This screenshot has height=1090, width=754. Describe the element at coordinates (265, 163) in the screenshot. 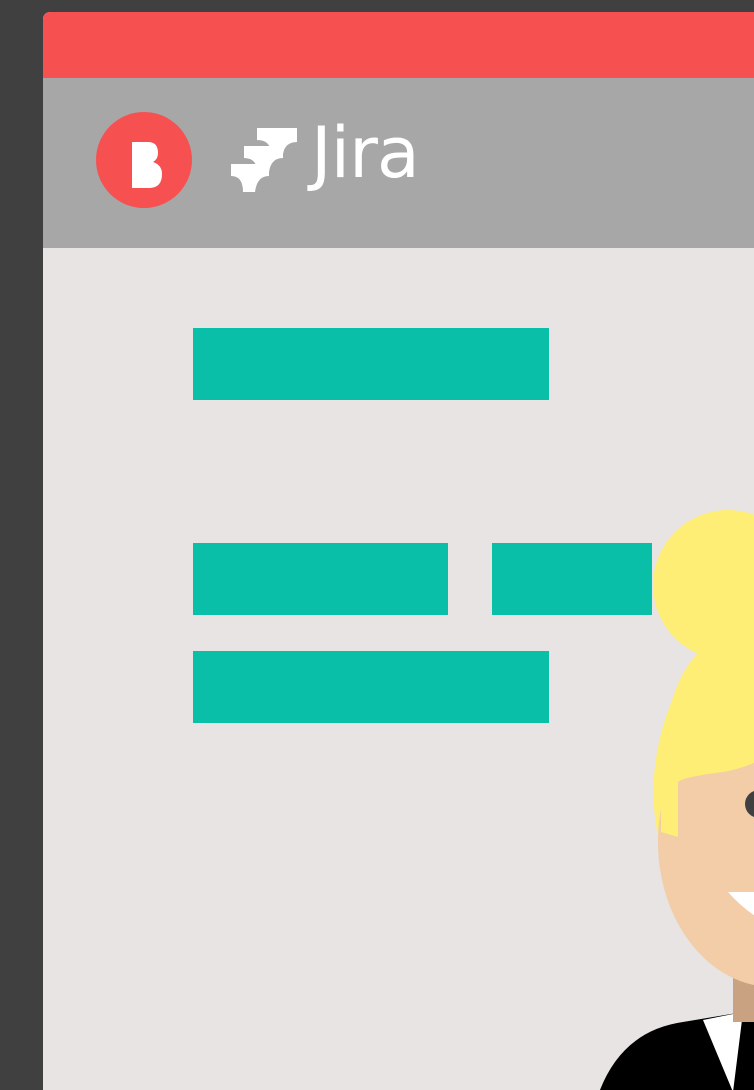

I see `jira-logo-icon` at that location.